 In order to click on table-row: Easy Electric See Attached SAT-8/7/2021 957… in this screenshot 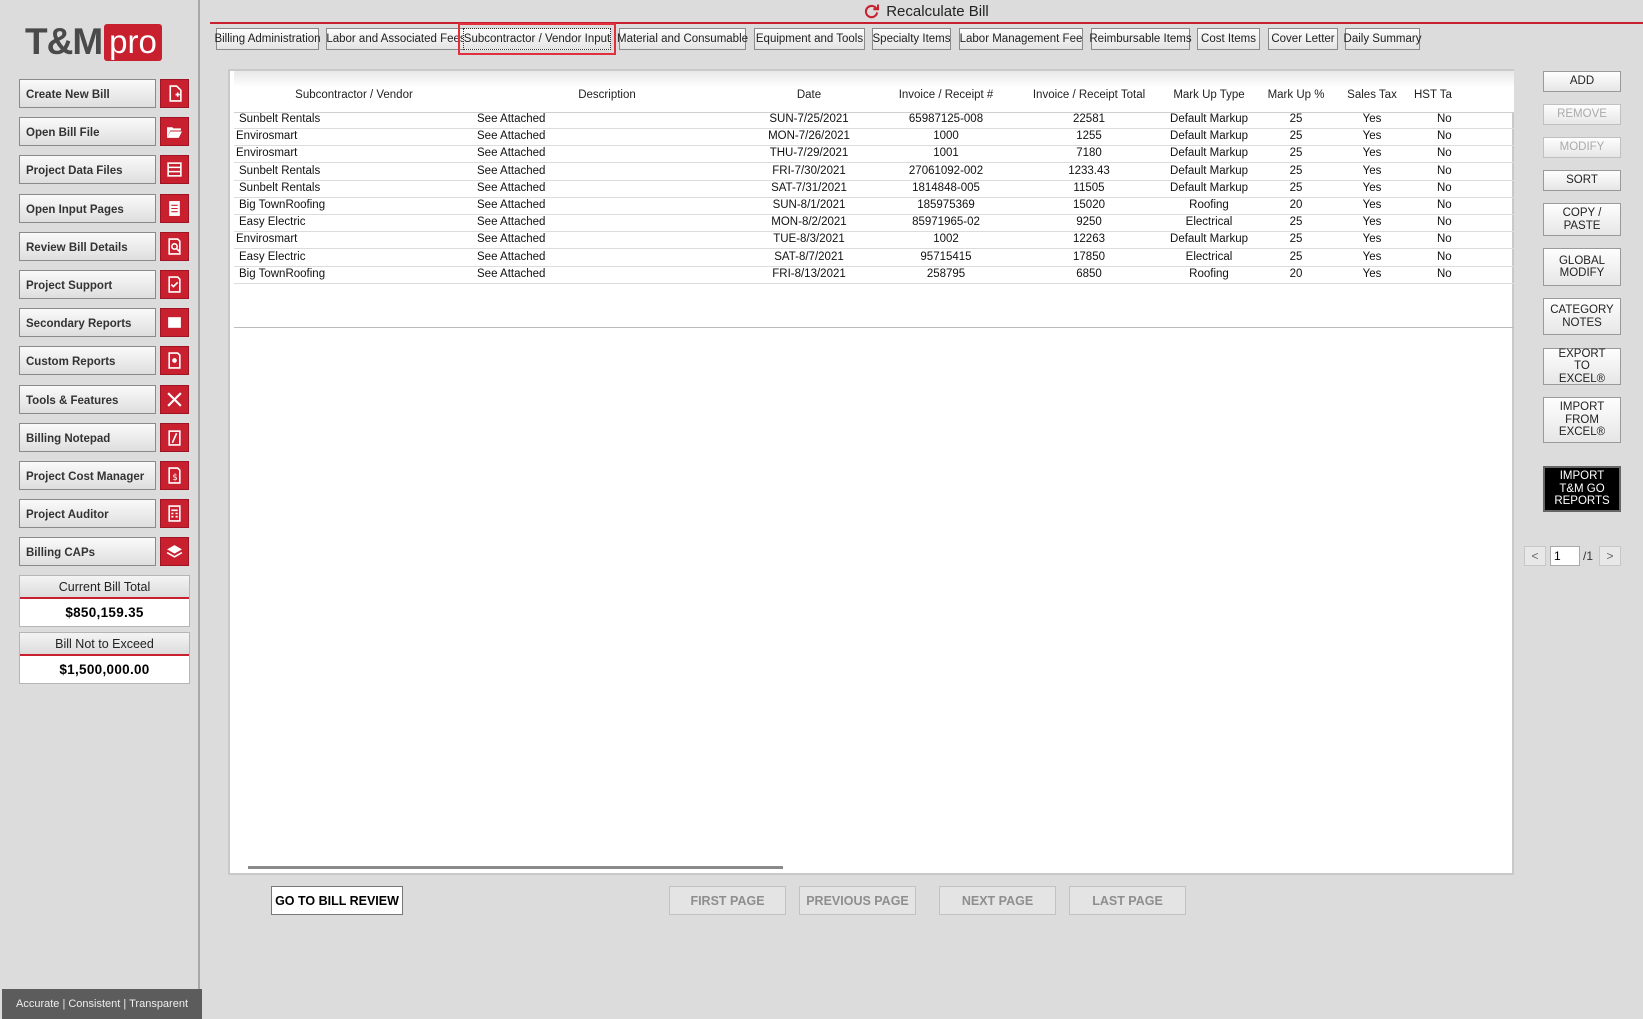, I will do `click(874, 258)`.